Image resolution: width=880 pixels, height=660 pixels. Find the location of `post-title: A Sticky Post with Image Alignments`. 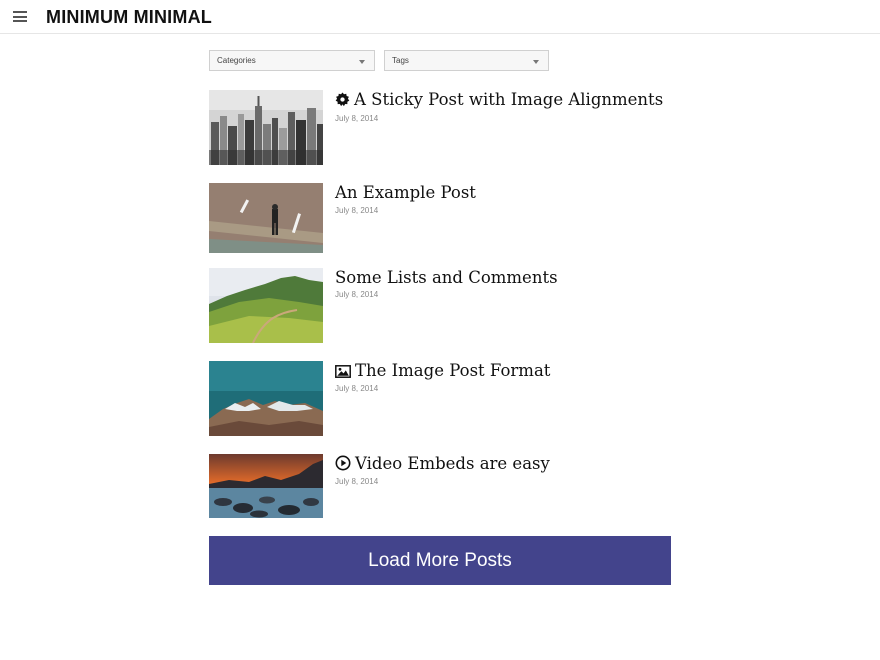

post-title: A Sticky Post with Image Alignments is located at coordinates (499, 100).